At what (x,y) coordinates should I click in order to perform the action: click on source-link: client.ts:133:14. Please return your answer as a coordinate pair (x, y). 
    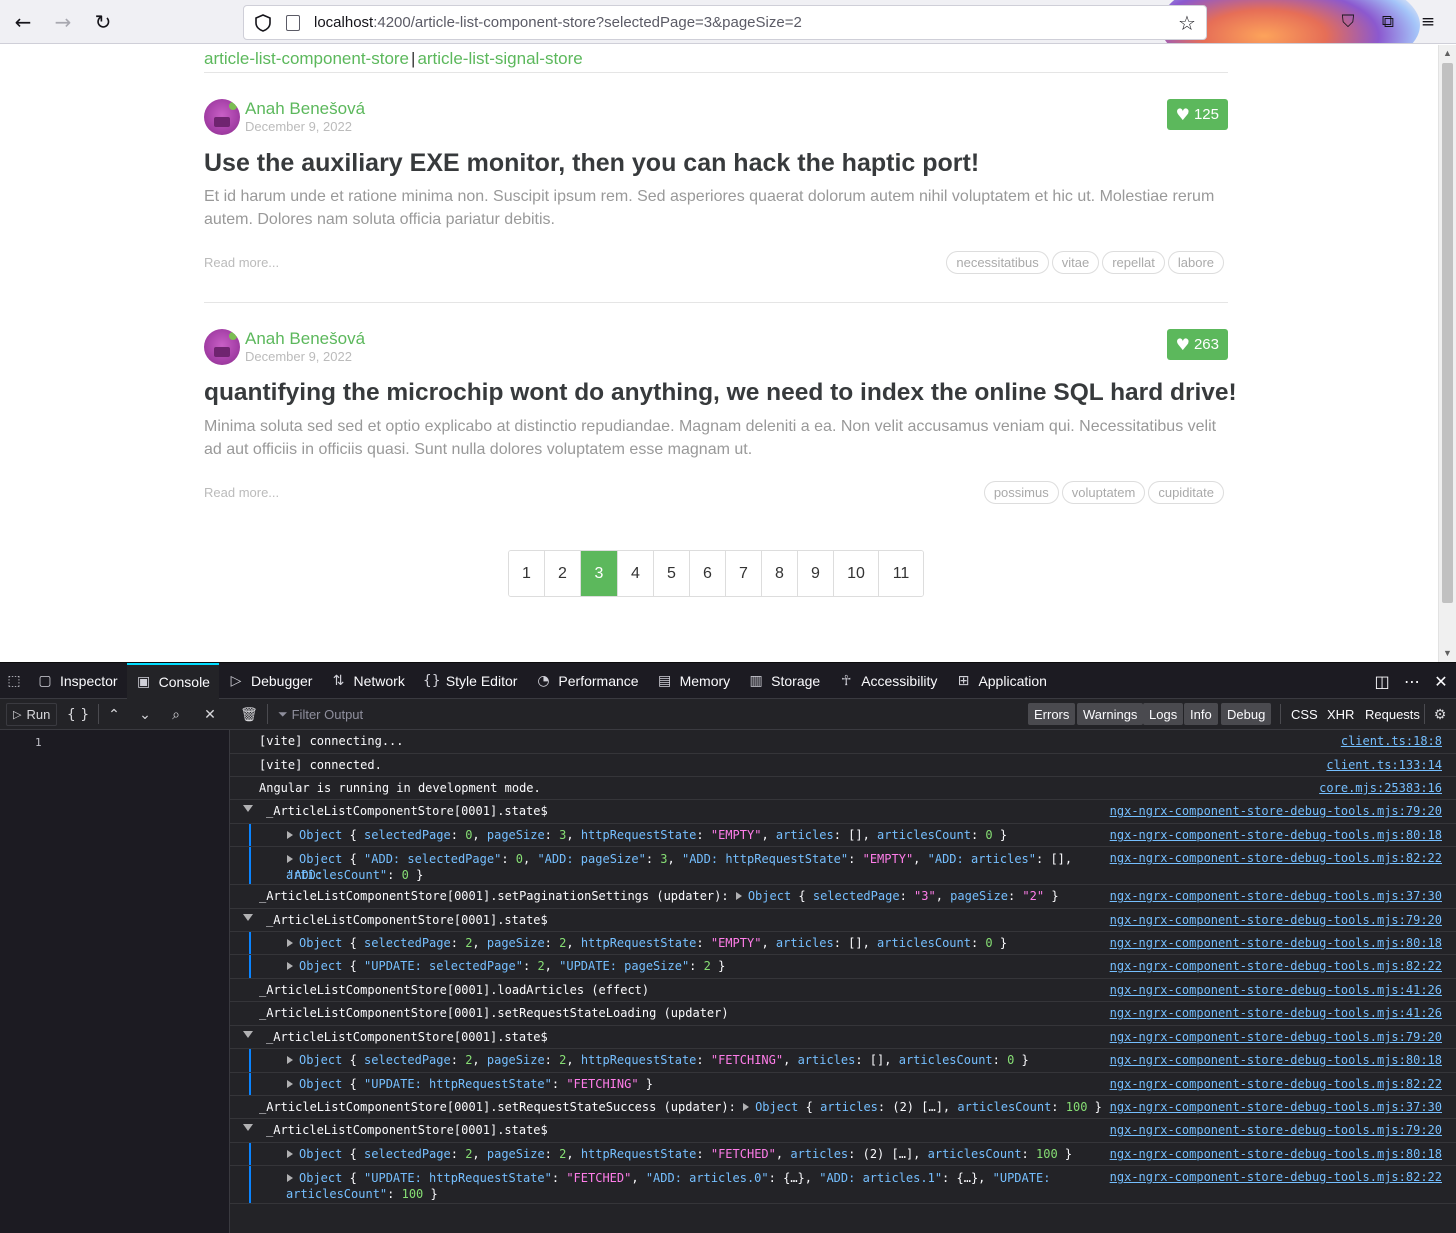
    Looking at the image, I should click on (1384, 765).